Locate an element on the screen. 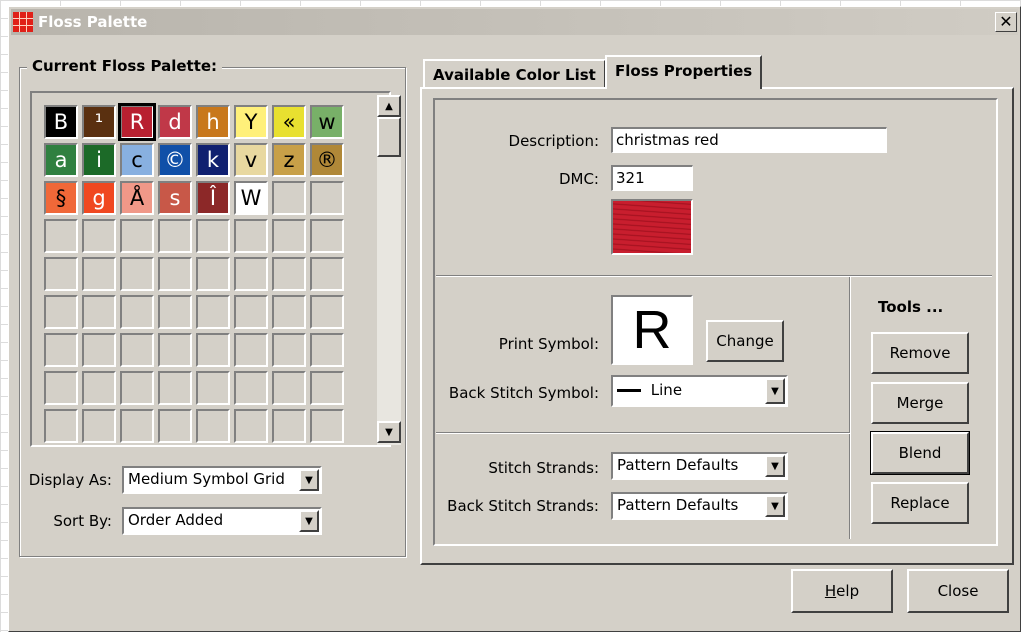 The image size is (1021, 632). tab-floss-properties: Floss Properties is located at coordinates (684, 72).